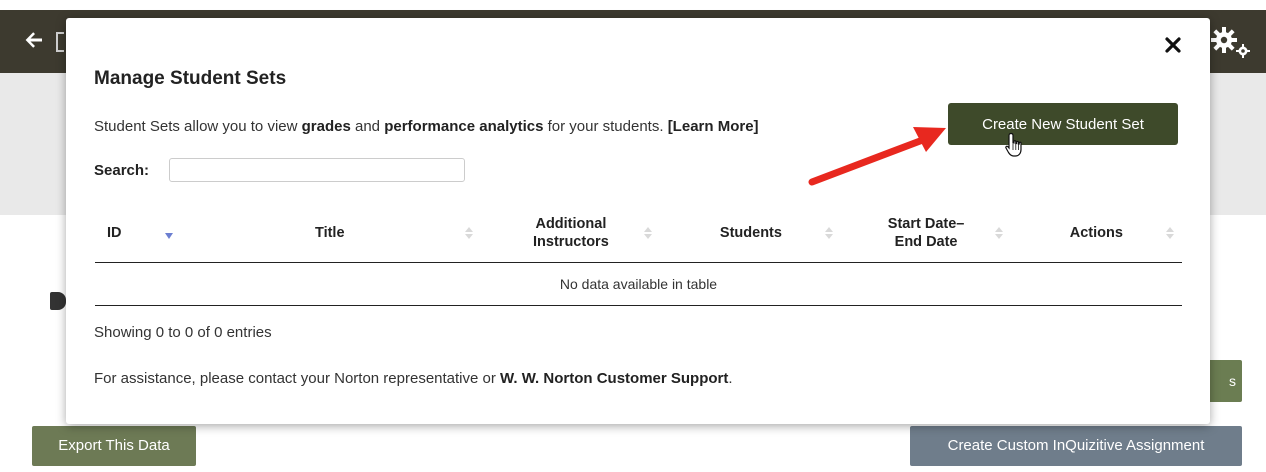 Image resolution: width=1266 pixels, height=472 pixels. I want to click on table-row: No data available in table, so click(638, 284).